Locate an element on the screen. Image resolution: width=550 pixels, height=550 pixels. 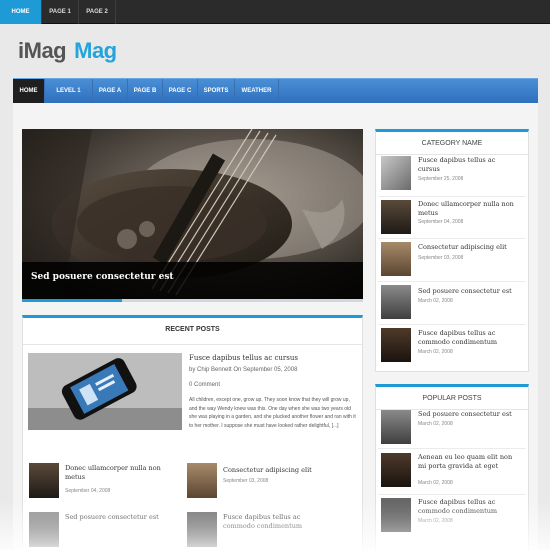
category-item-date: September 25, 2008 is located at coordinates (441, 179).